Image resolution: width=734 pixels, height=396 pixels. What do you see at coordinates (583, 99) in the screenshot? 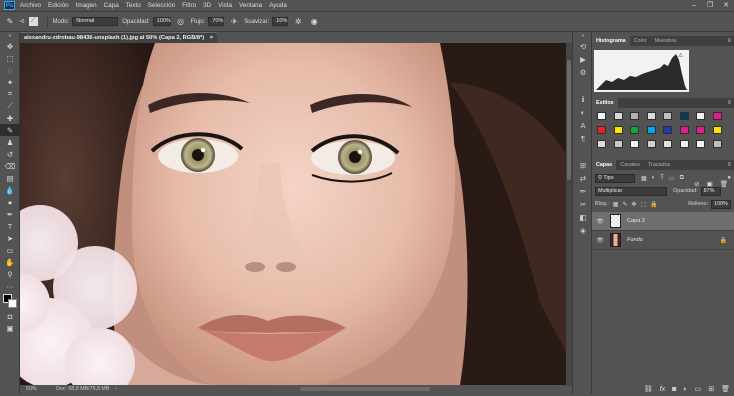
I see `info-panel-icon: ℹ` at bounding box center [583, 99].